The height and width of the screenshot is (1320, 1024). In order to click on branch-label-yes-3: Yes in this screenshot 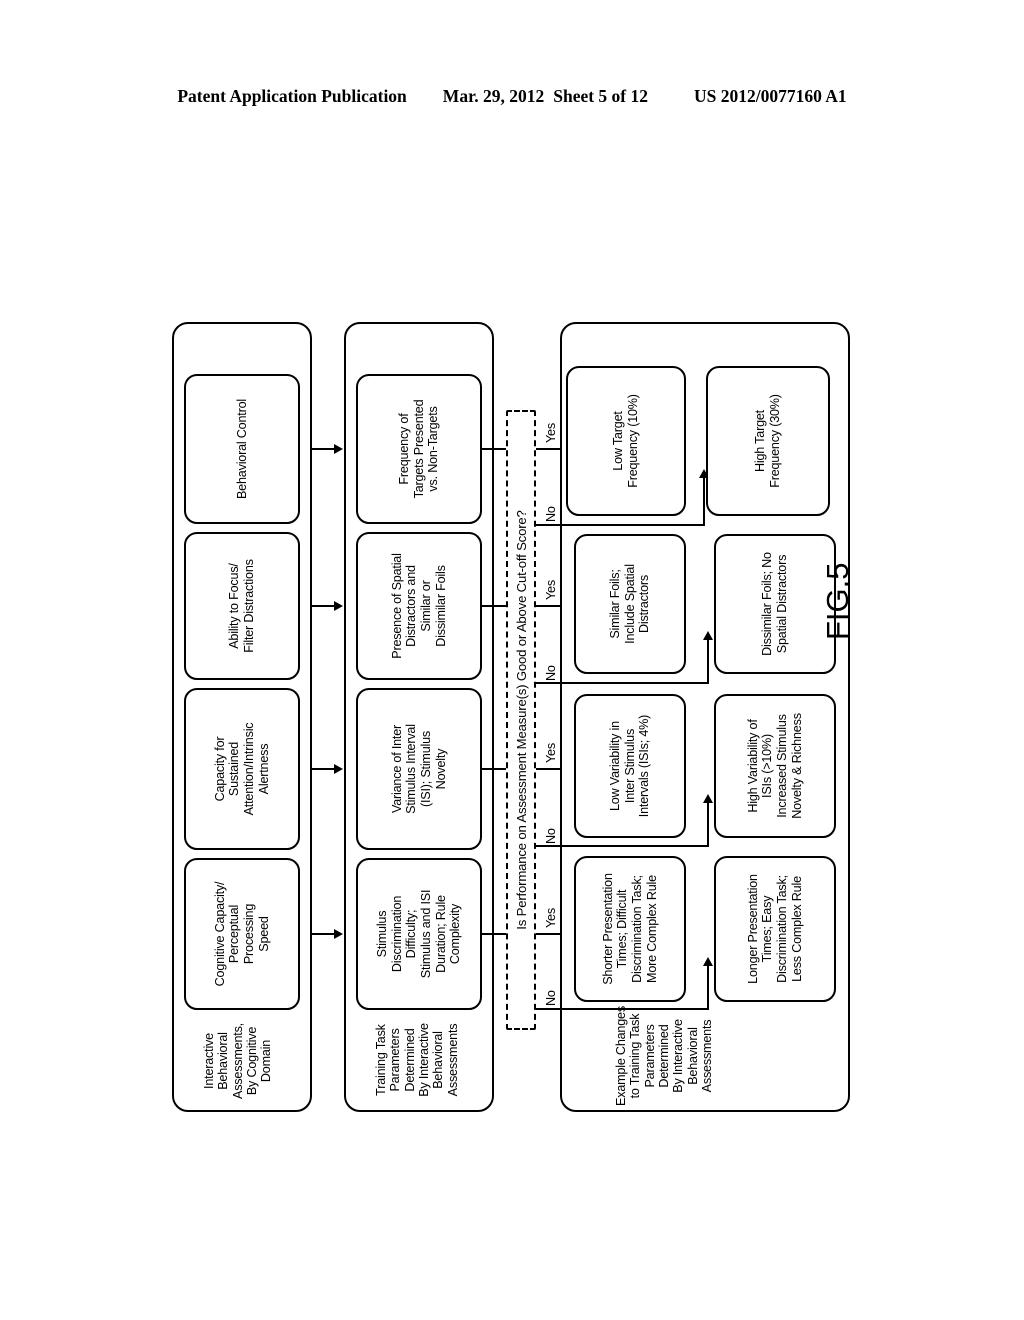, I will do `click(551, 590)`.